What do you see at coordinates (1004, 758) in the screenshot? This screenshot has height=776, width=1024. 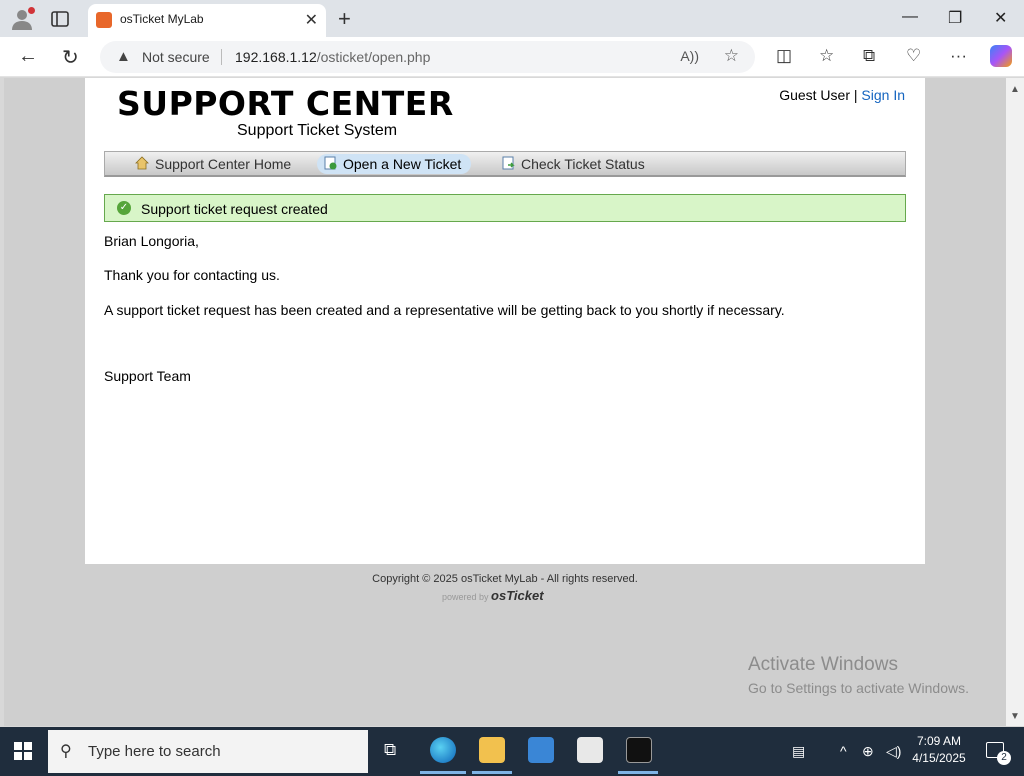 I see `notification-count: 2` at bounding box center [1004, 758].